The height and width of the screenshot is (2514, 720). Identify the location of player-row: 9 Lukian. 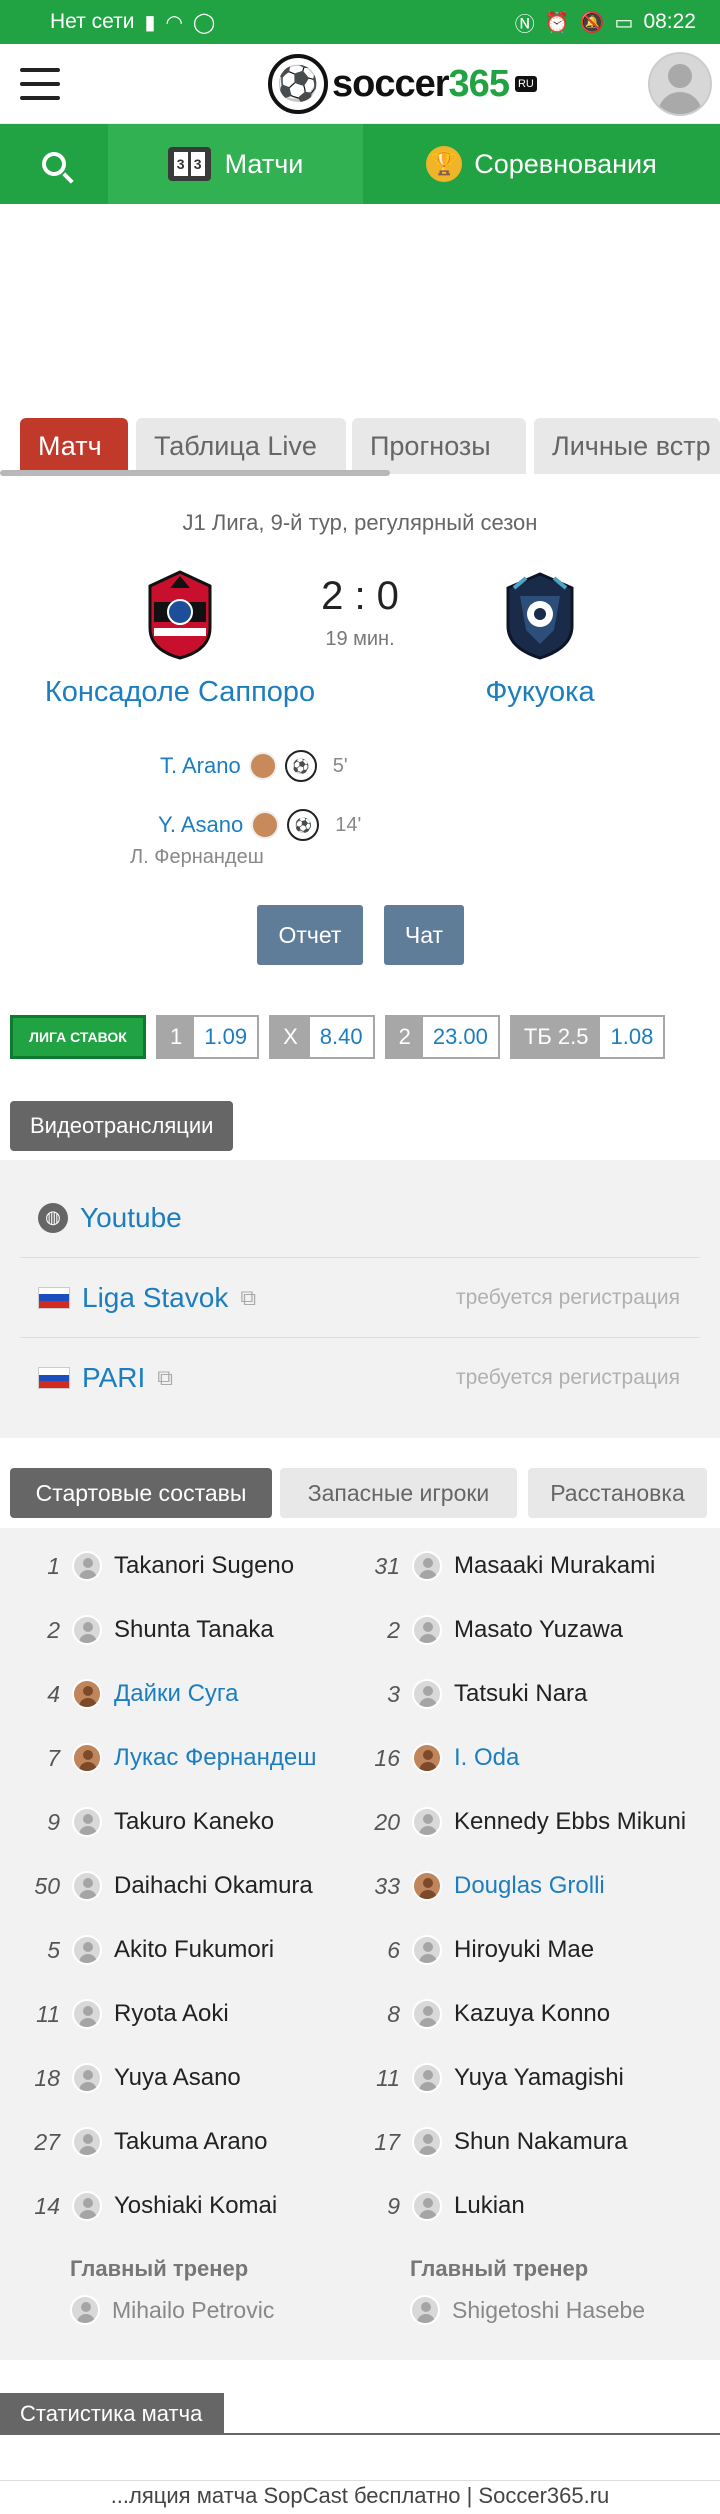
(437, 2206).